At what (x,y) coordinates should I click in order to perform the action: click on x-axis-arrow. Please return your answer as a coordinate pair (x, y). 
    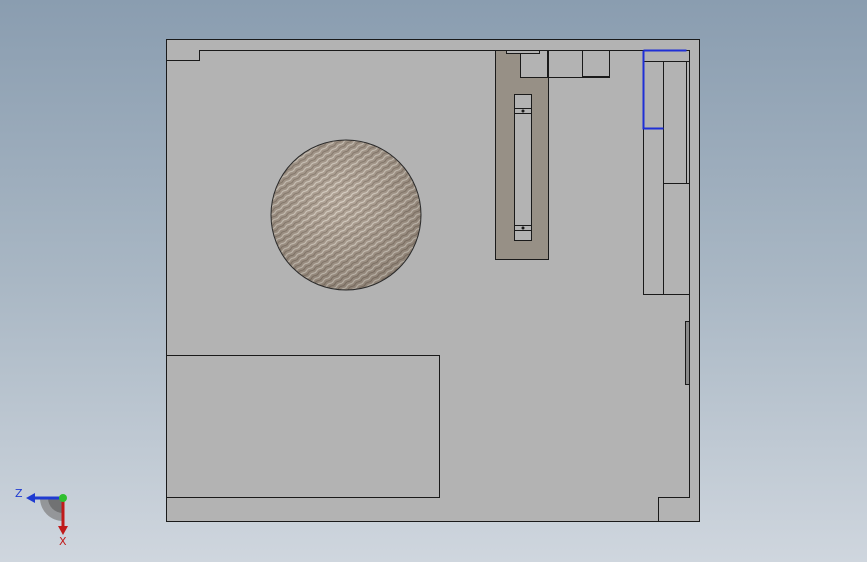
    Looking at the image, I should click on (63, 530).